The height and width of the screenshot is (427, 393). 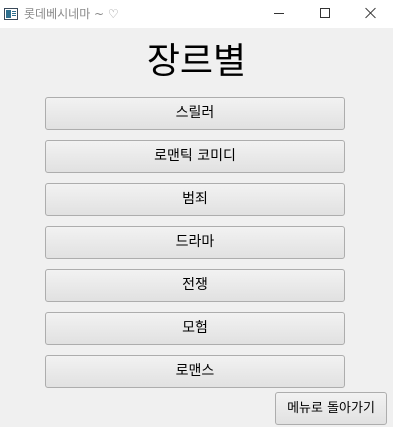 I want to click on title-bar: 롯데베시네마 ~ ♡, so click(x=196, y=14).